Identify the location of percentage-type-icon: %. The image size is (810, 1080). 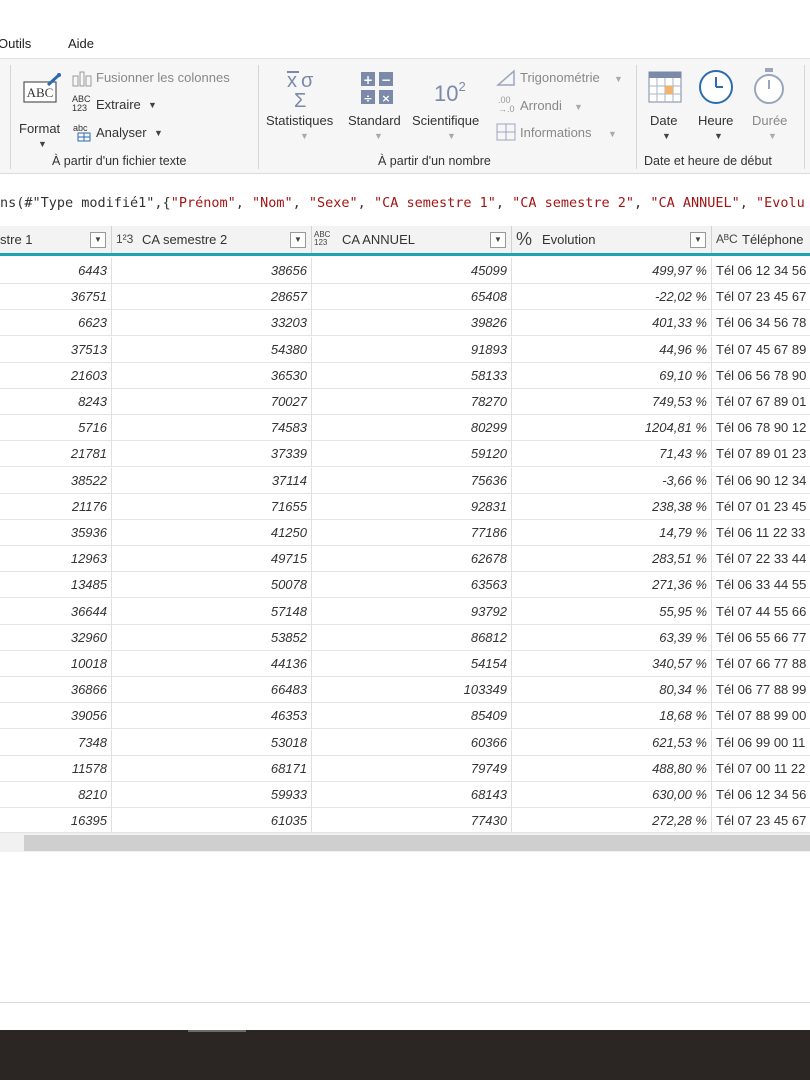
(524, 239).